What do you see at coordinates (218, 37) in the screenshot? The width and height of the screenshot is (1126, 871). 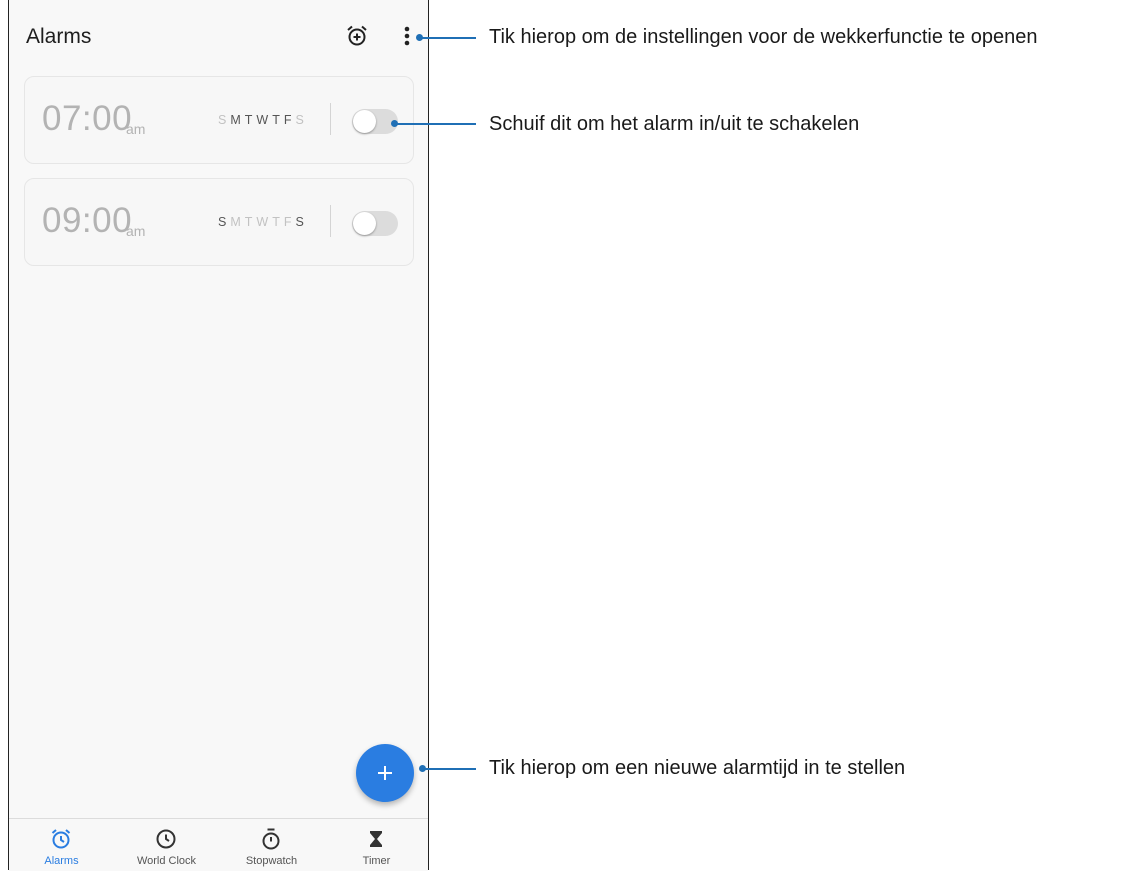 I see `app-bar: Alarms` at bounding box center [218, 37].